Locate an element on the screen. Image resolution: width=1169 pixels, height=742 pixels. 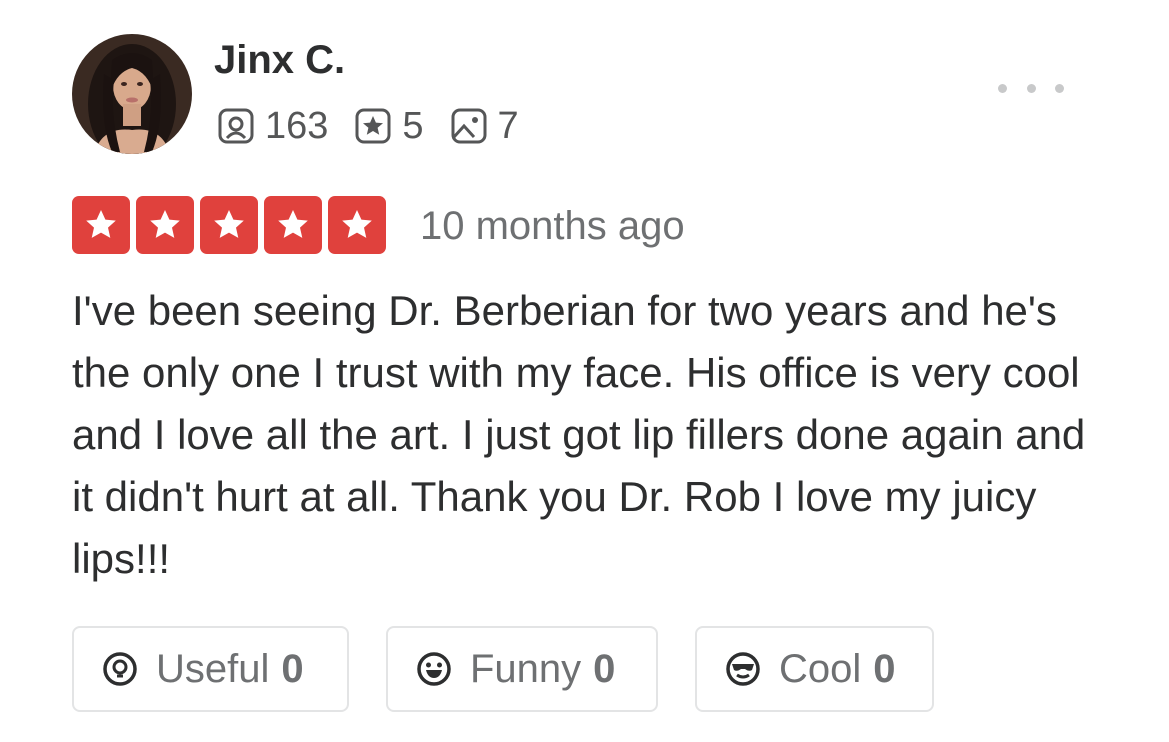
review-star-icon is located at coordinates (373, 126).